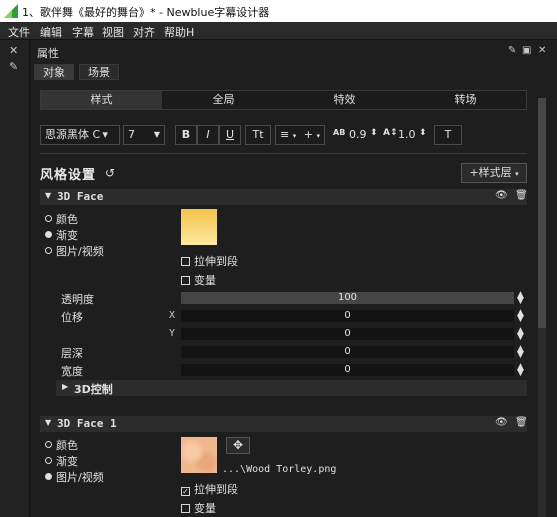 Image resolution: width=557 pixels, height=517 pixels. I want to click on font-family-select: 思源黑体 C ▾, so click(80, 135).